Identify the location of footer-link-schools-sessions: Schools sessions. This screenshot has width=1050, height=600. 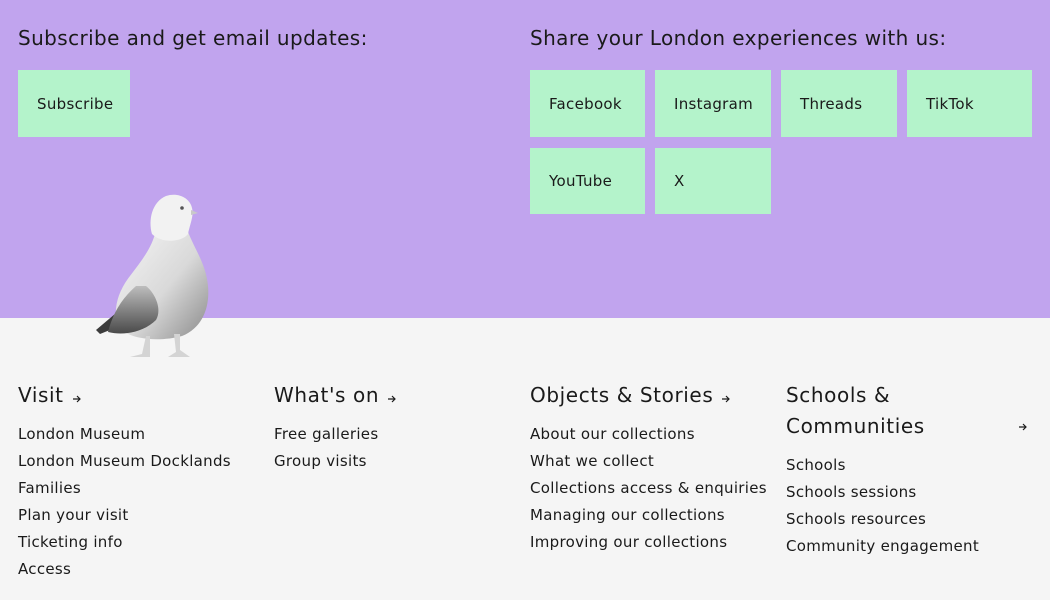
(909, 492).